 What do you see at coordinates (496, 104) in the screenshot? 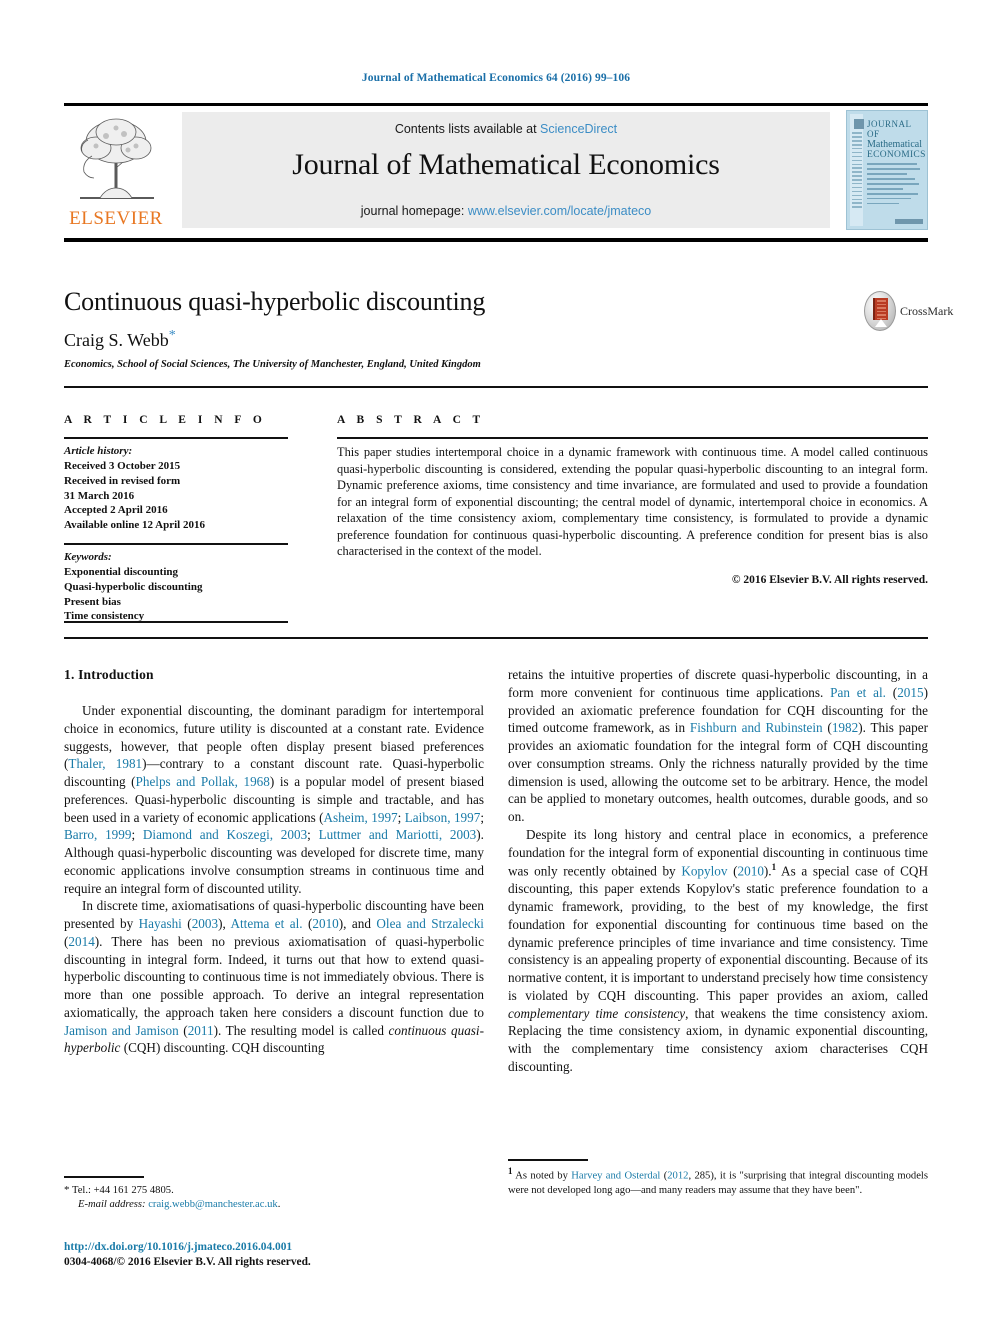
I see `masthead-top-rule` at bounding box center [496, 104].